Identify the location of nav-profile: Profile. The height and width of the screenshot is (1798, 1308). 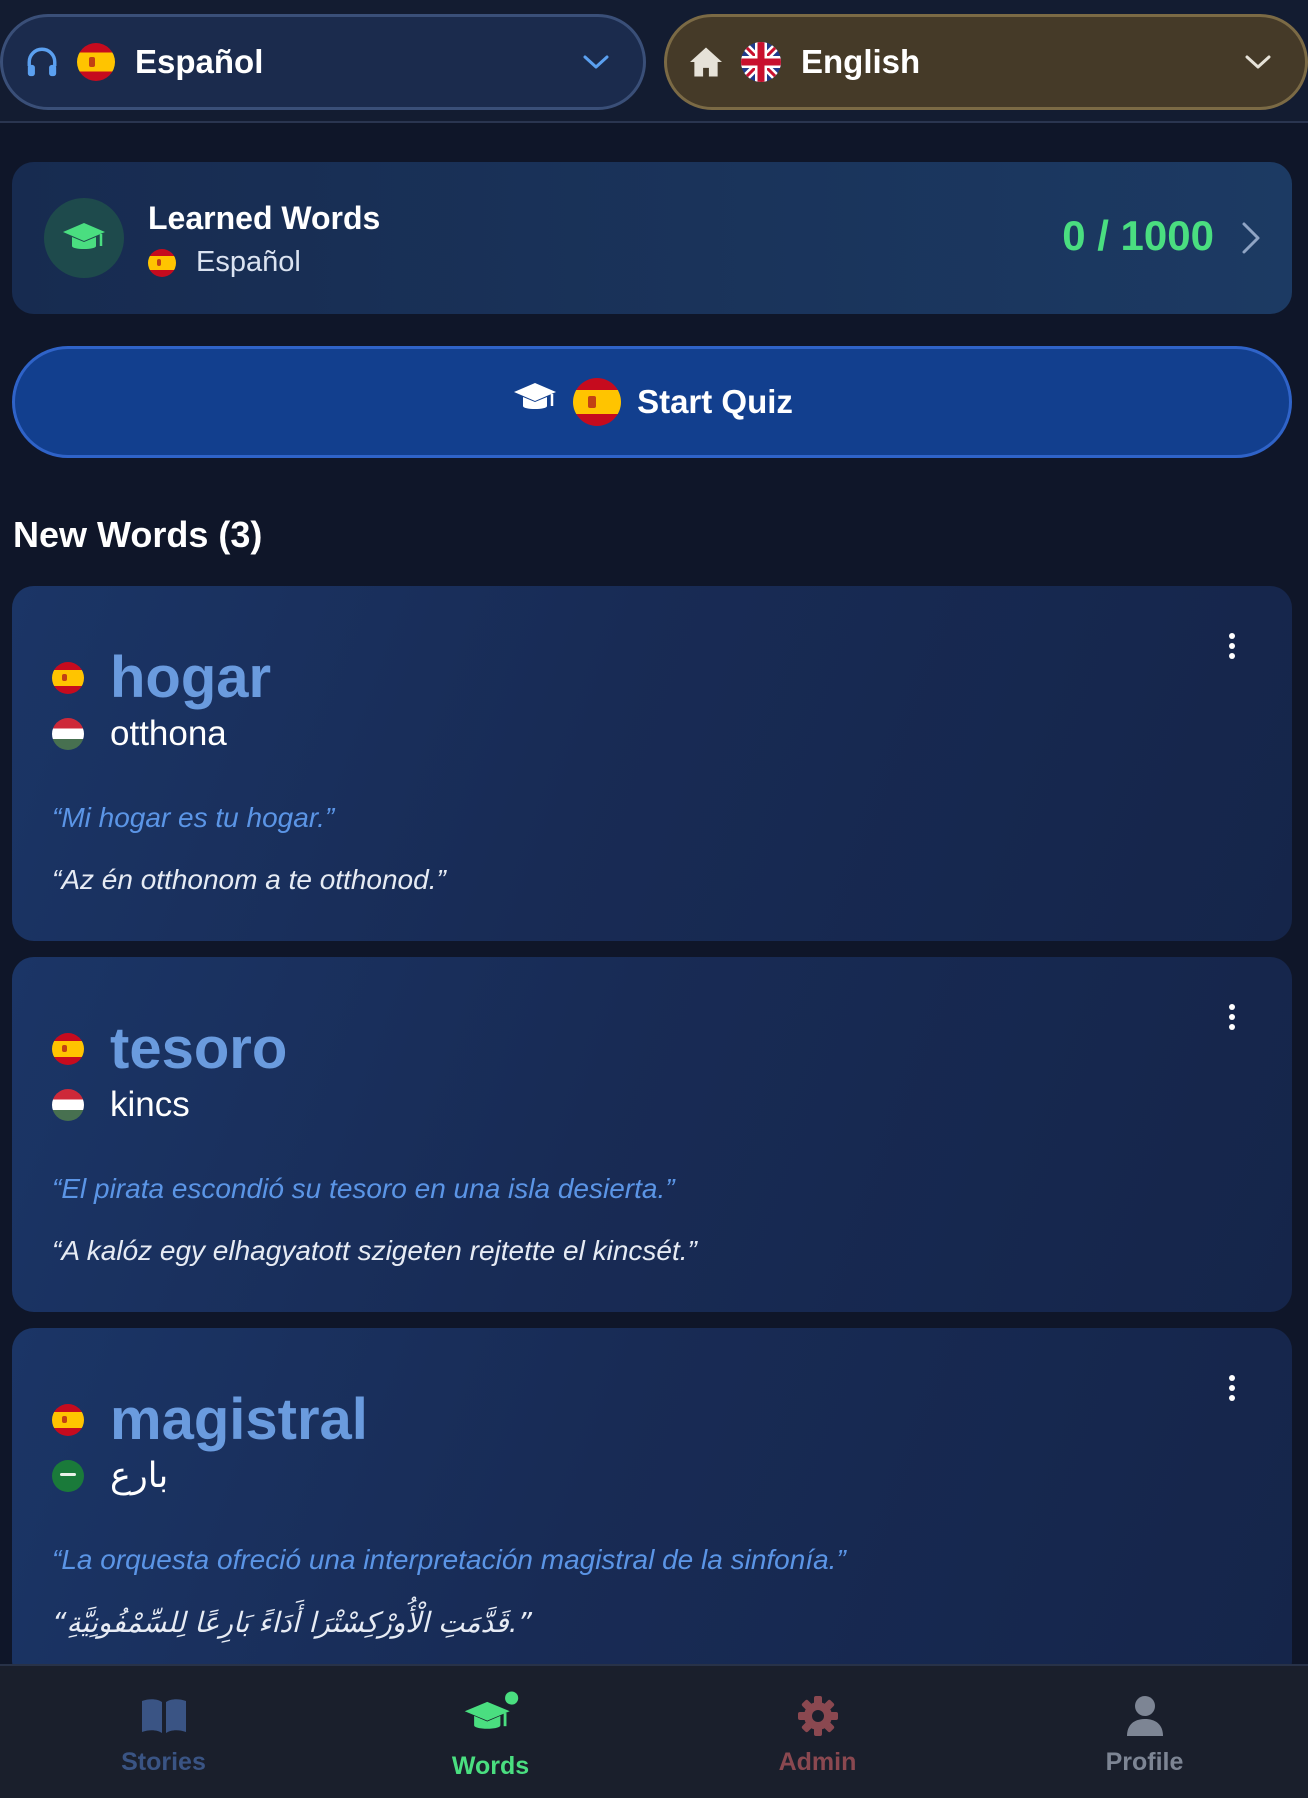
(1144, 1732).